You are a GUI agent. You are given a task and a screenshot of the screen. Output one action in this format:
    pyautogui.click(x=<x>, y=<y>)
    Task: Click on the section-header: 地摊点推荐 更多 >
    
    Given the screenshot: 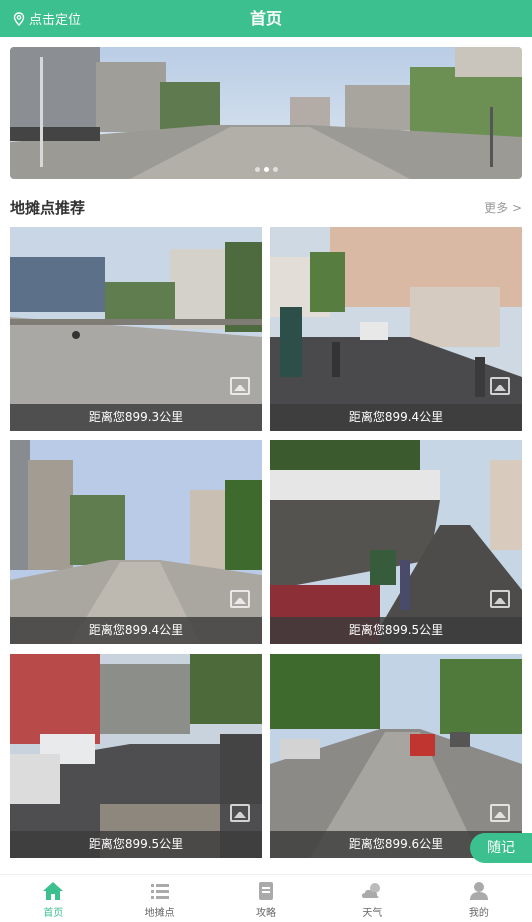 What is the action you would take?
    pyautogui.click(x=266, y=208)
    